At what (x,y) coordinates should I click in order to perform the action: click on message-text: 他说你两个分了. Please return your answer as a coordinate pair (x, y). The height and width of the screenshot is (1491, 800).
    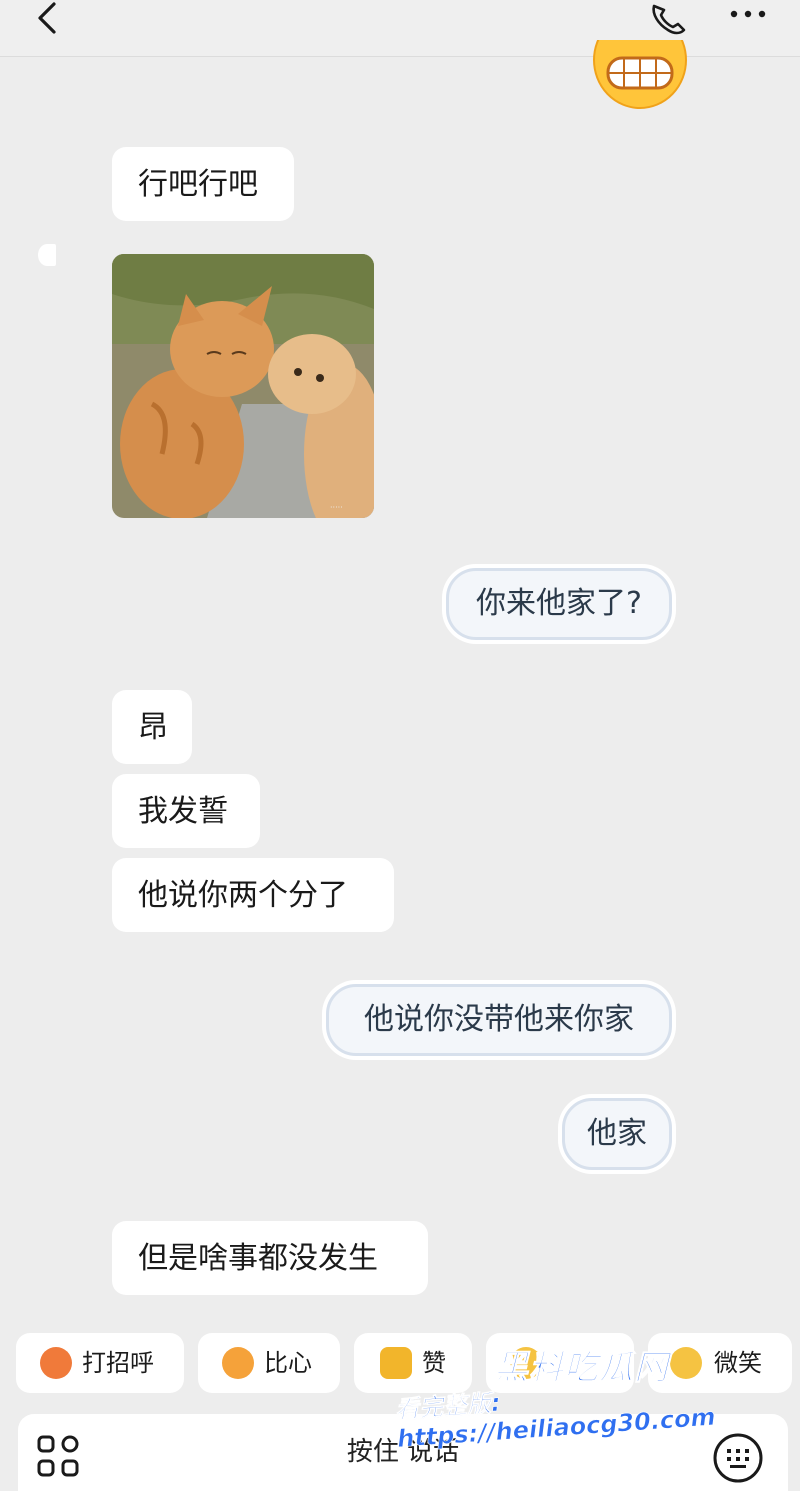
    Looking at the image, I should click on (243, 895).